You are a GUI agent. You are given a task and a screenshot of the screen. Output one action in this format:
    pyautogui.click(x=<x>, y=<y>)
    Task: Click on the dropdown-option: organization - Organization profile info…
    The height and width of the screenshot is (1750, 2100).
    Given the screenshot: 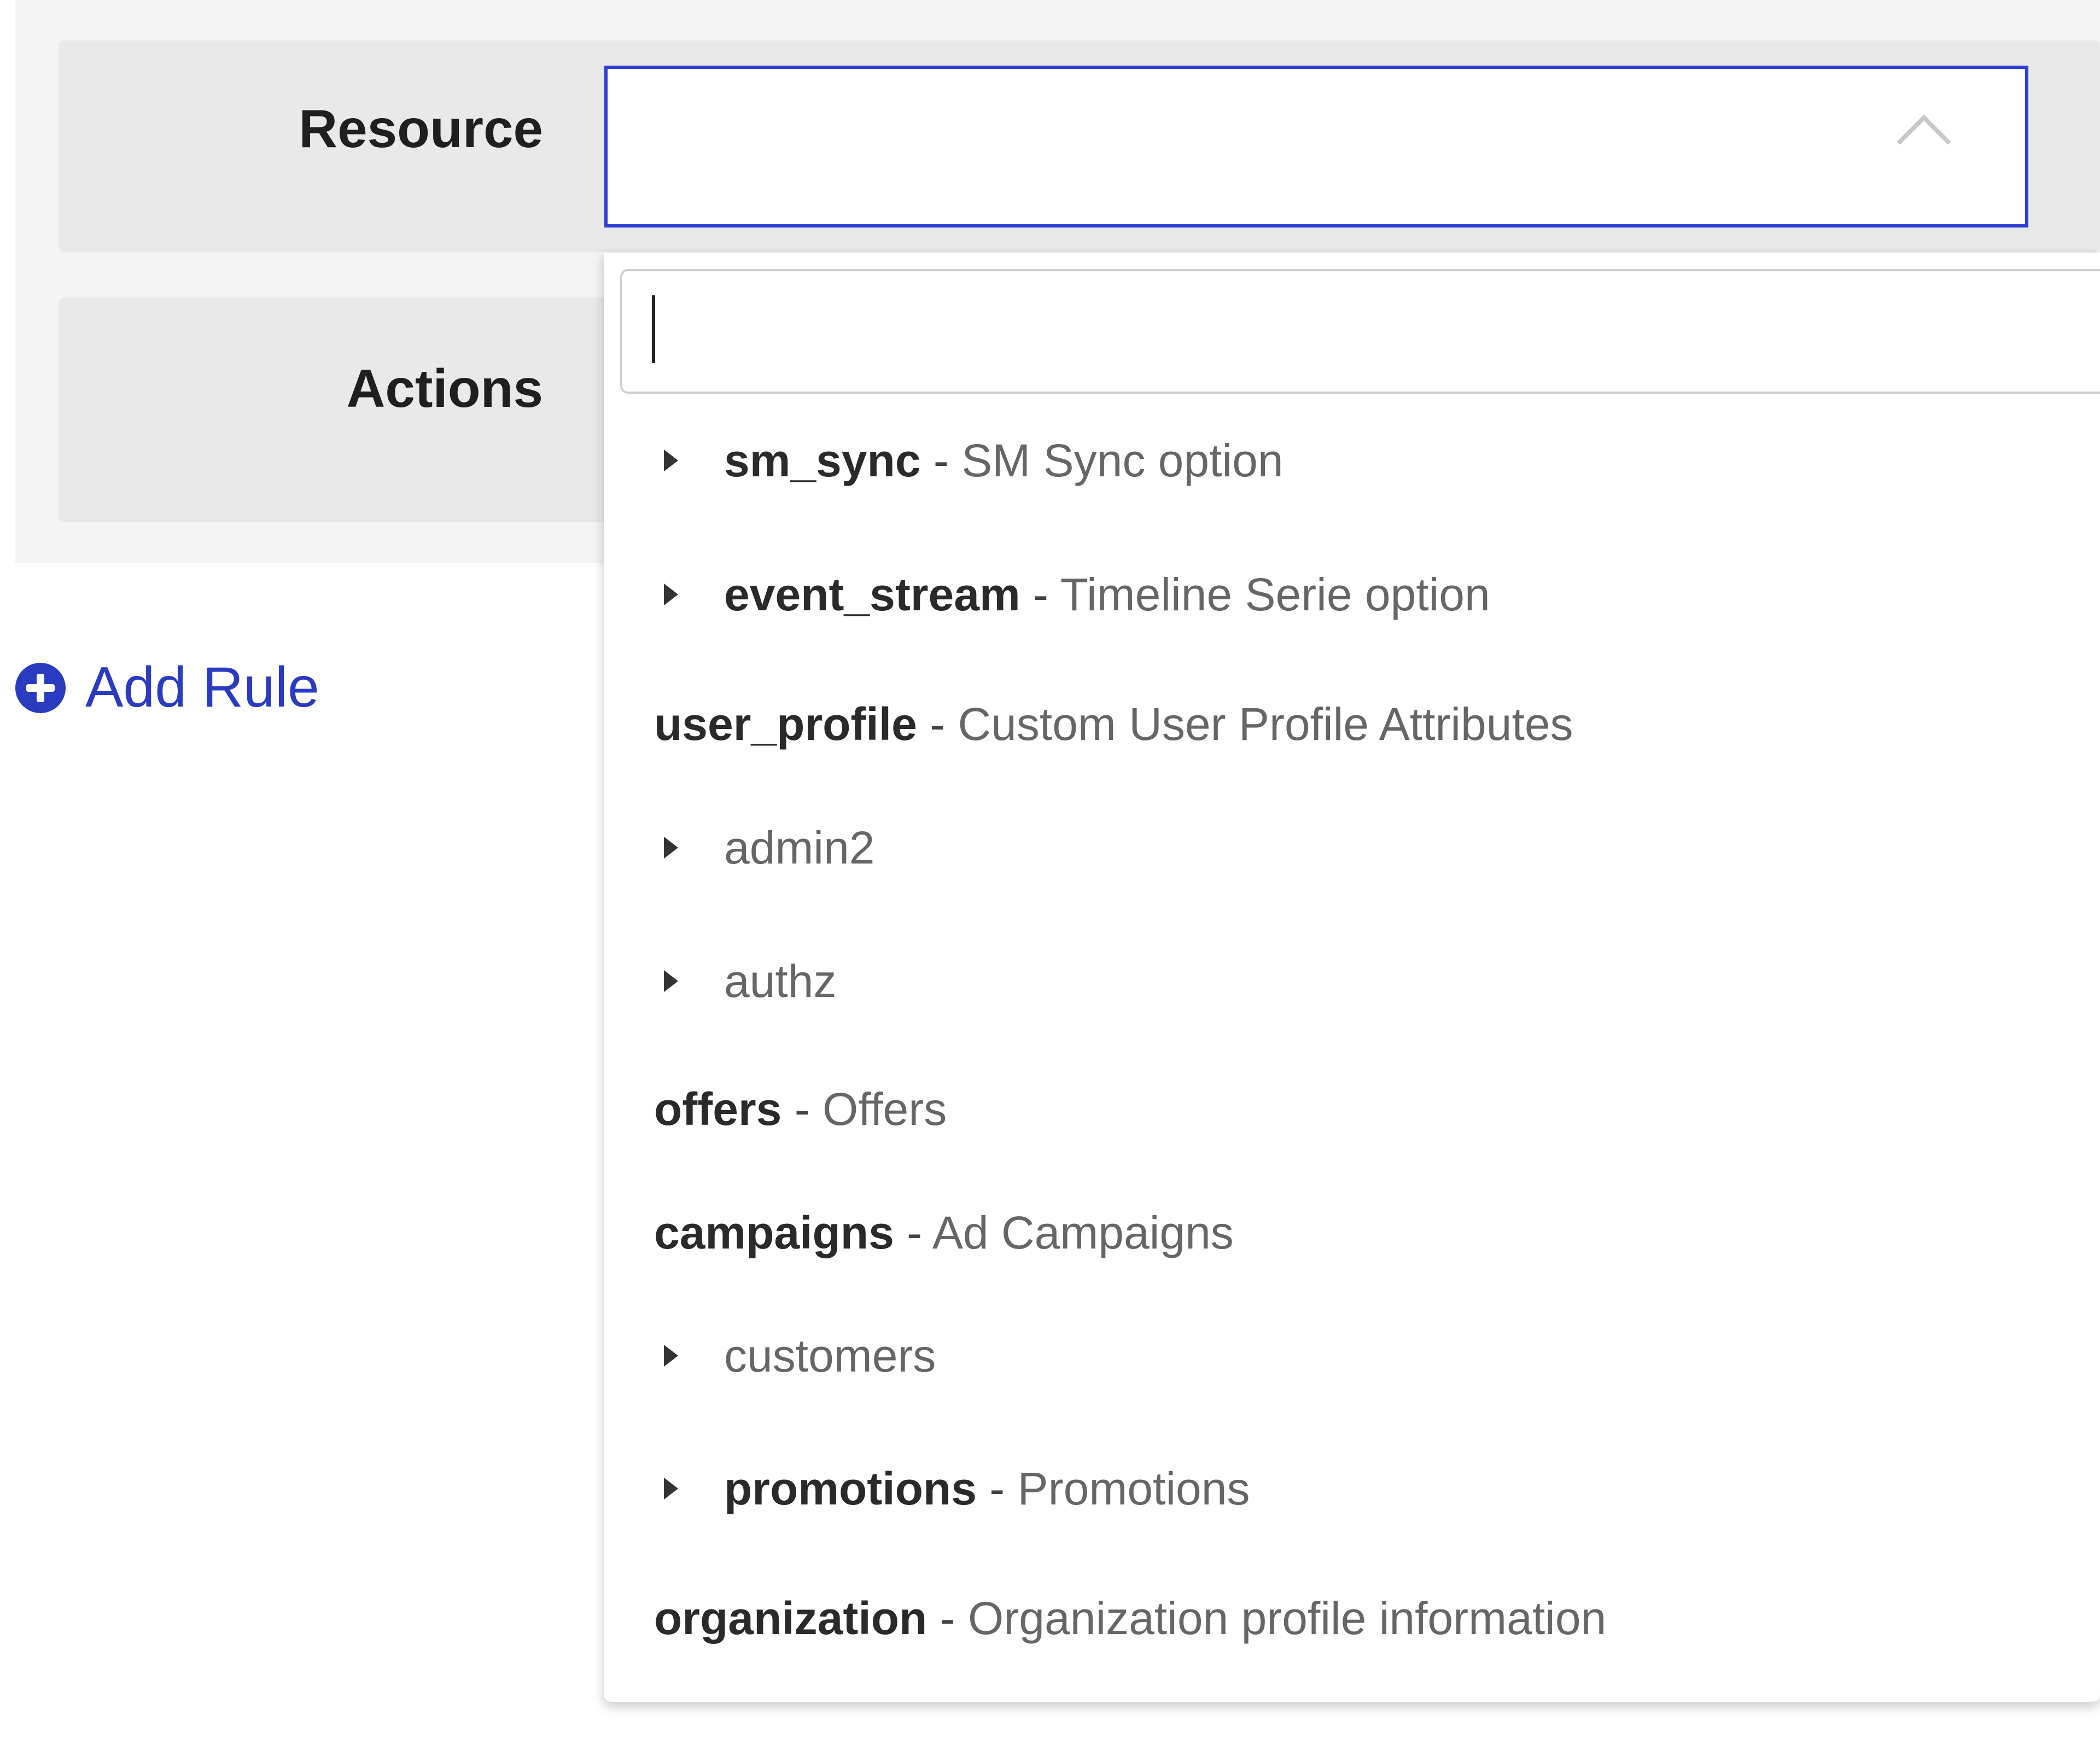 What is the action you would take?
    pyautogui.click(x=1352, y=1618)
    